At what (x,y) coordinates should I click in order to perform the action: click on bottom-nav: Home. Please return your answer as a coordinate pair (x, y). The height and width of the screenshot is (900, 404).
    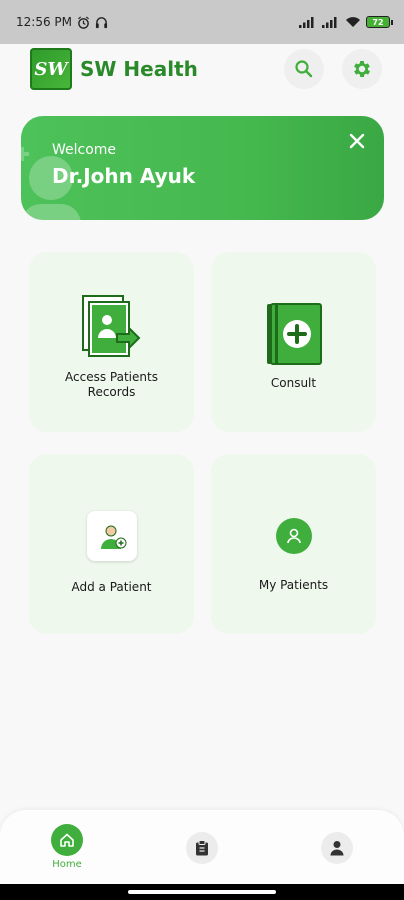
    Looking at the image, I should click on (202, 847).